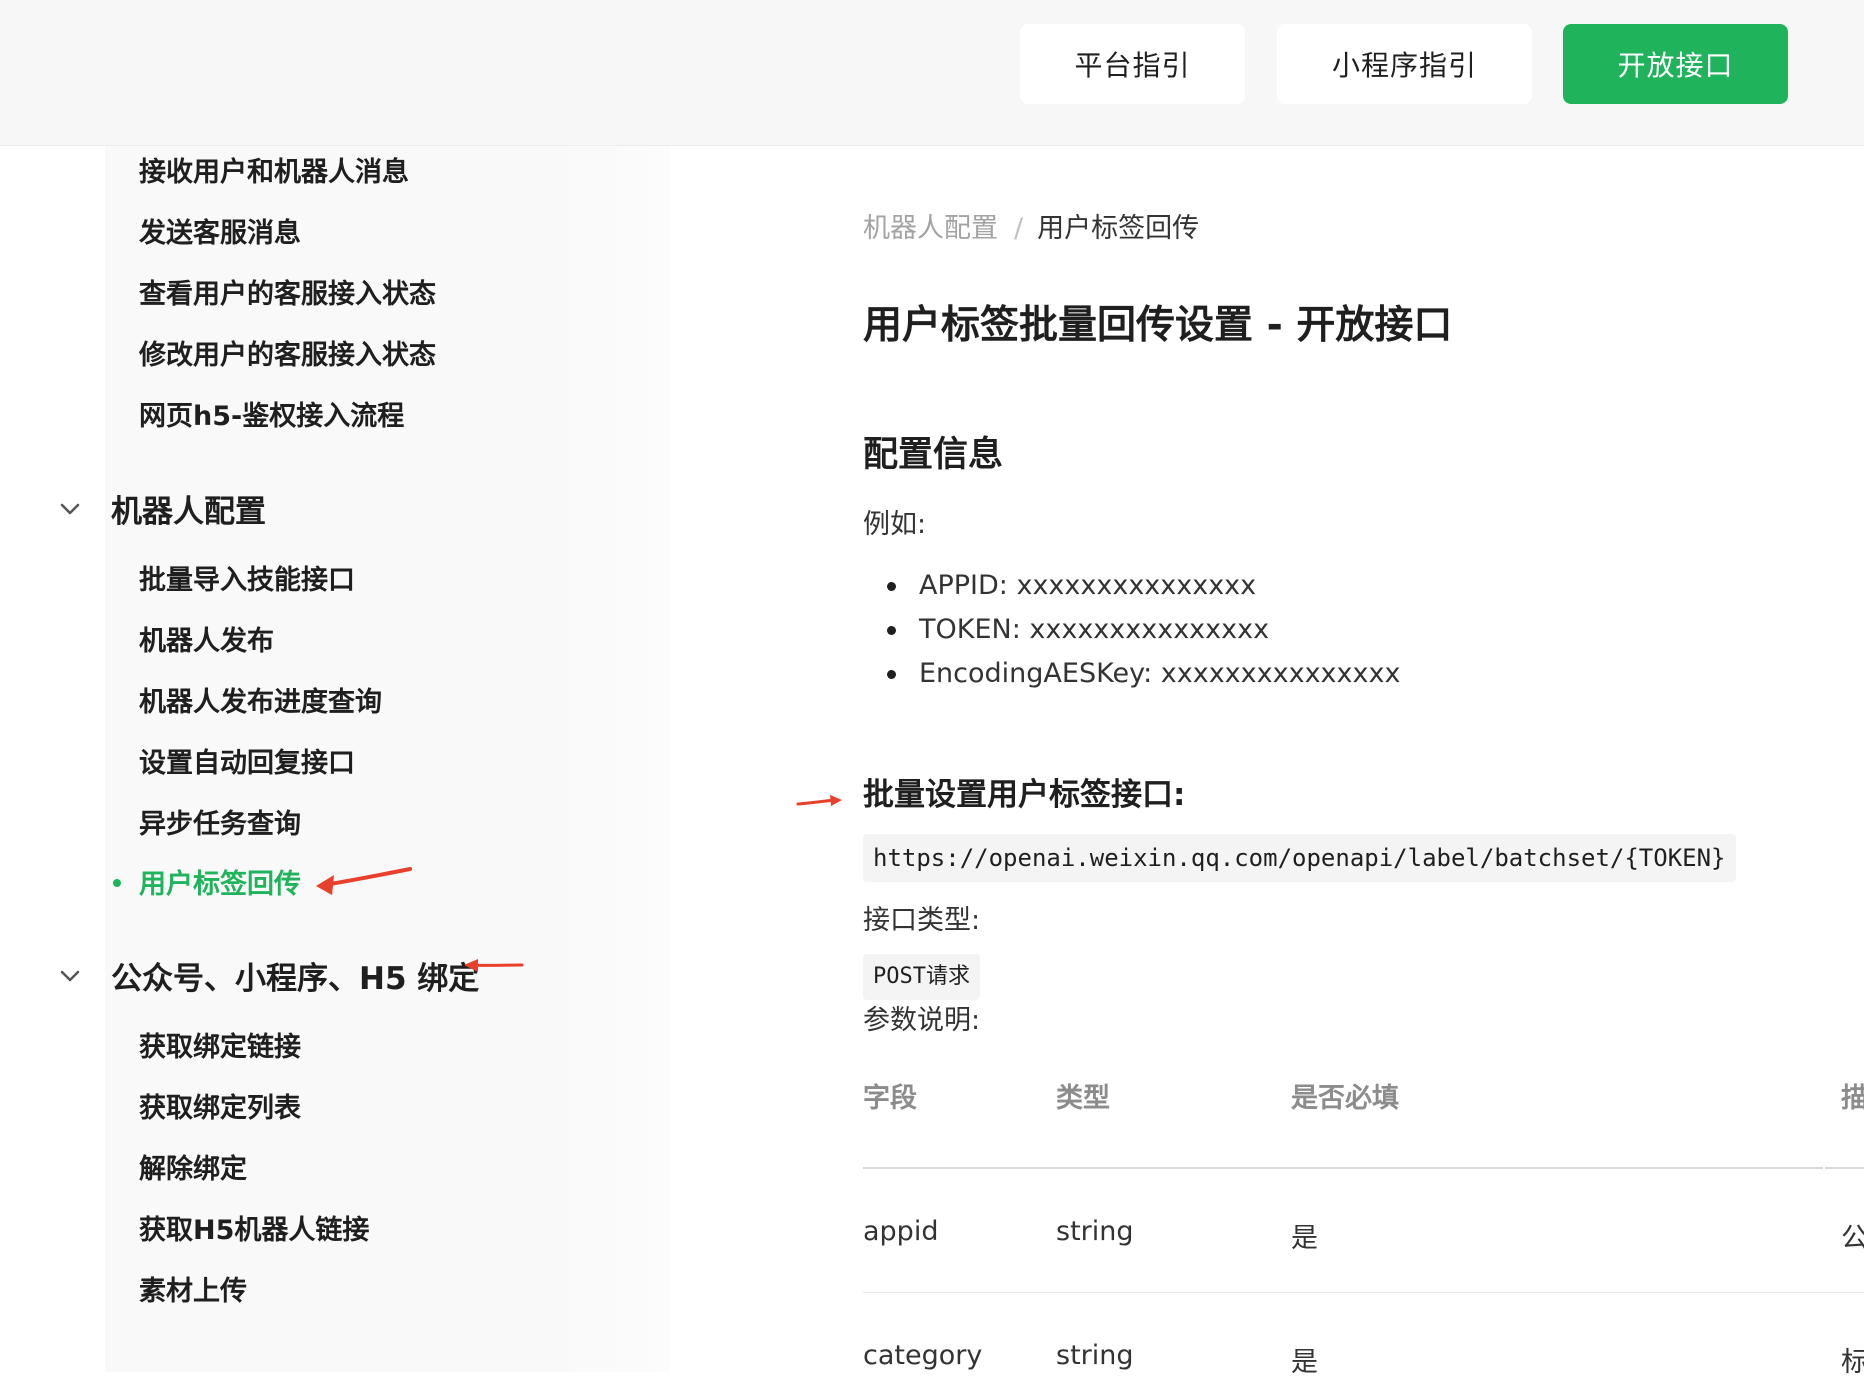  Describe the element at coordinates (254, 1227) in the screenshot. I see `sidebar-item-h5-robot-link: 获取H5机器人链接` at that location.